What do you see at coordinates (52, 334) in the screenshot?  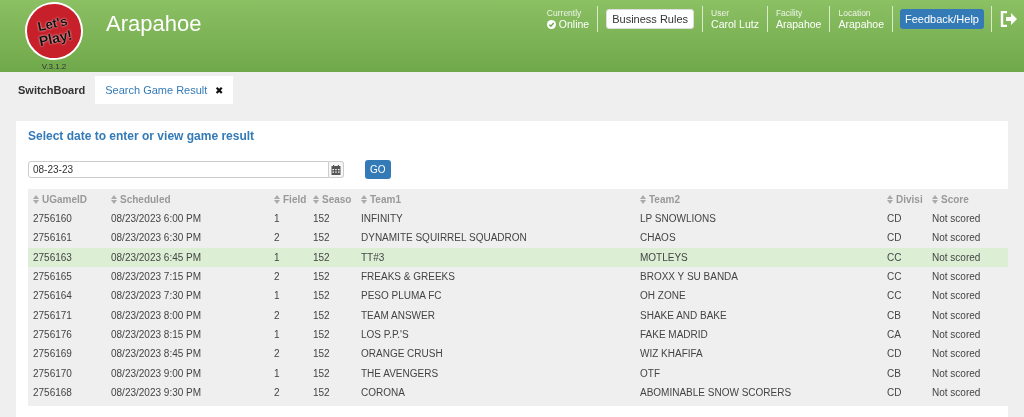 I see `table-cell-text: 2756176` at bounding box center [52, 334].